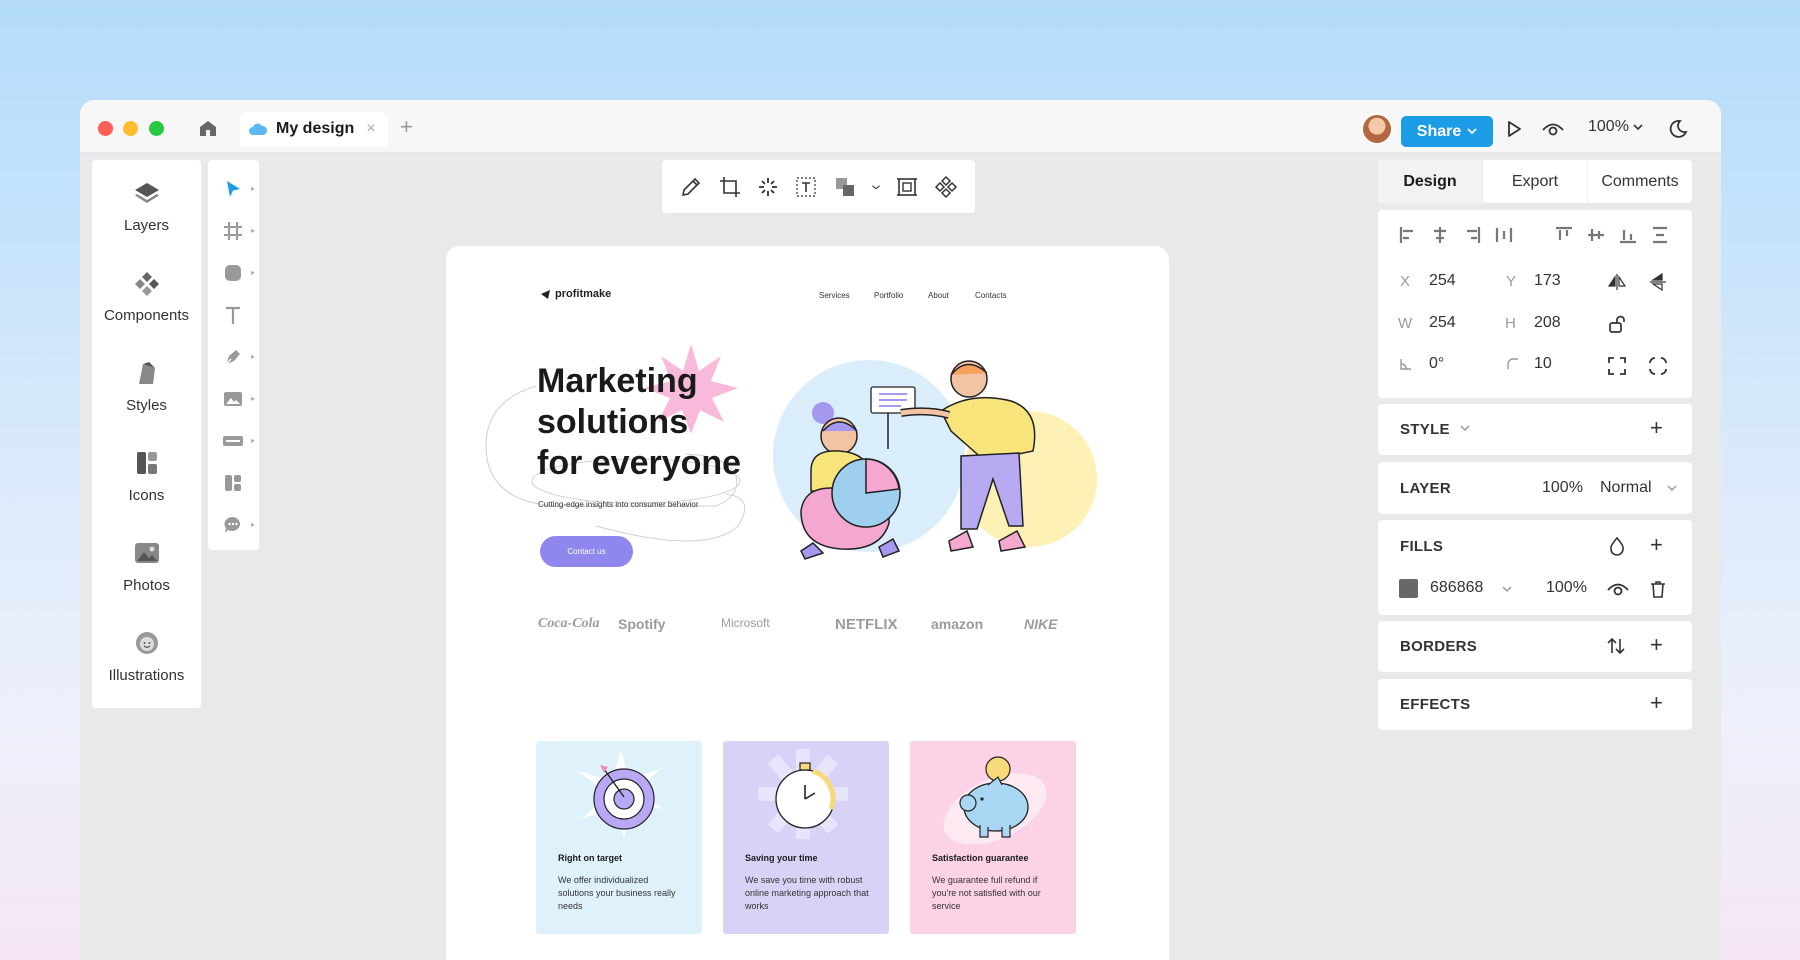 The width and height of the screenshot is (1800, 960). What do you see at coordinates (1640, 181) in the screenshot?
I see `tab-comments: Comments` at bounding box center [1640, 181].